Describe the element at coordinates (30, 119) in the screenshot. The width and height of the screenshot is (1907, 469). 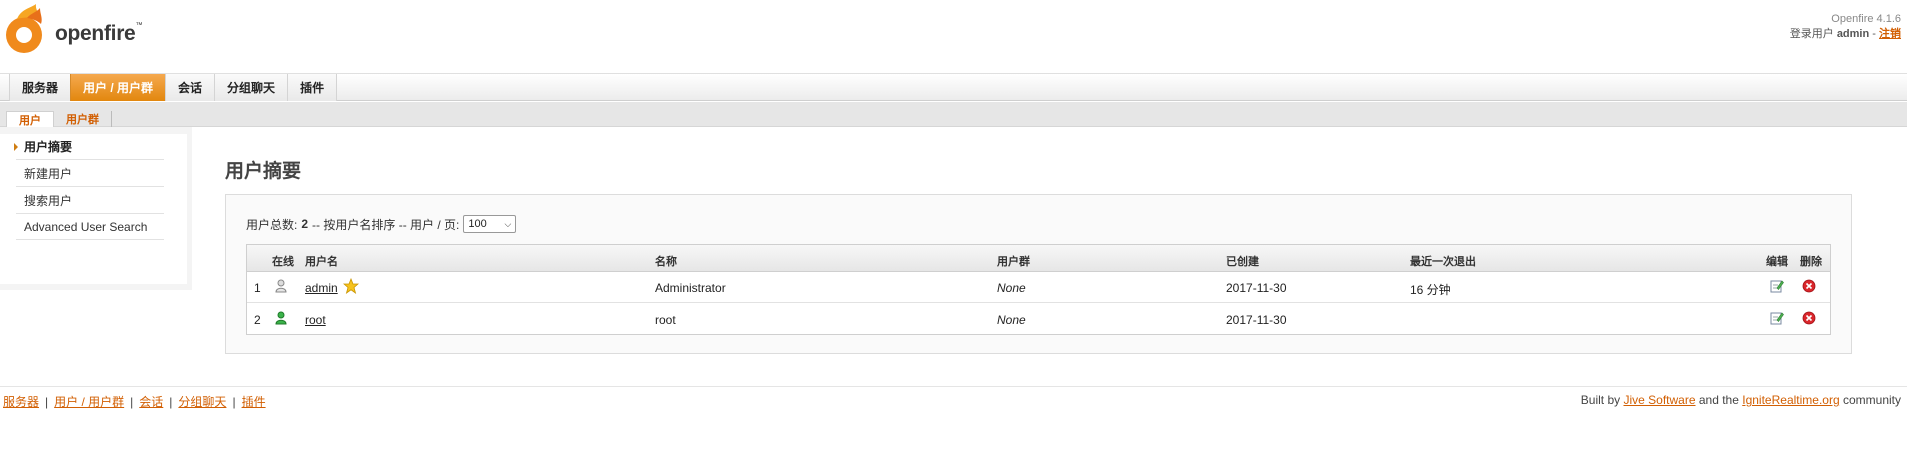
I see `subtab-users: 用户` at that location.